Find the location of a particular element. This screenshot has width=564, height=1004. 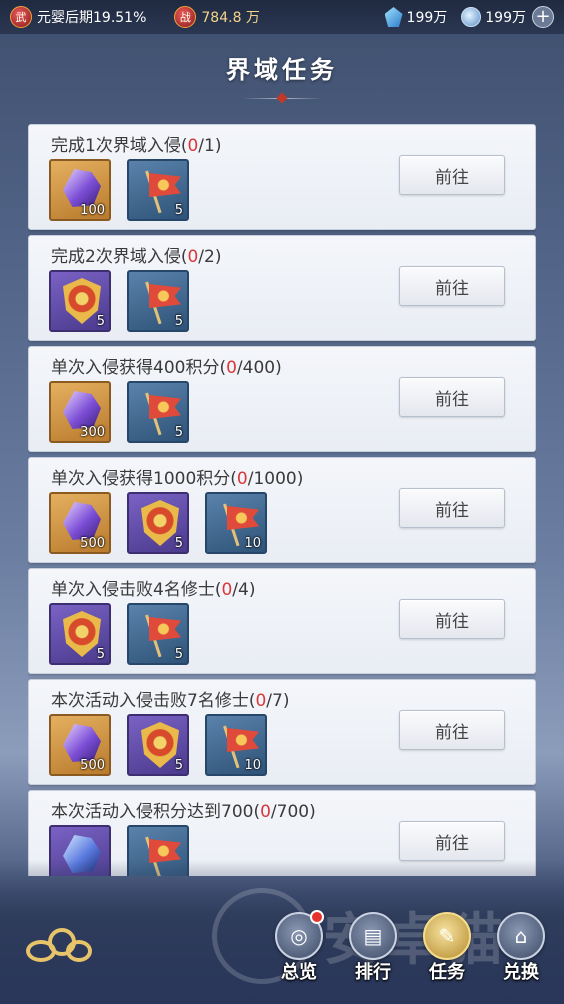

task-progress-target: /700) is located at coordinates (293, 812).